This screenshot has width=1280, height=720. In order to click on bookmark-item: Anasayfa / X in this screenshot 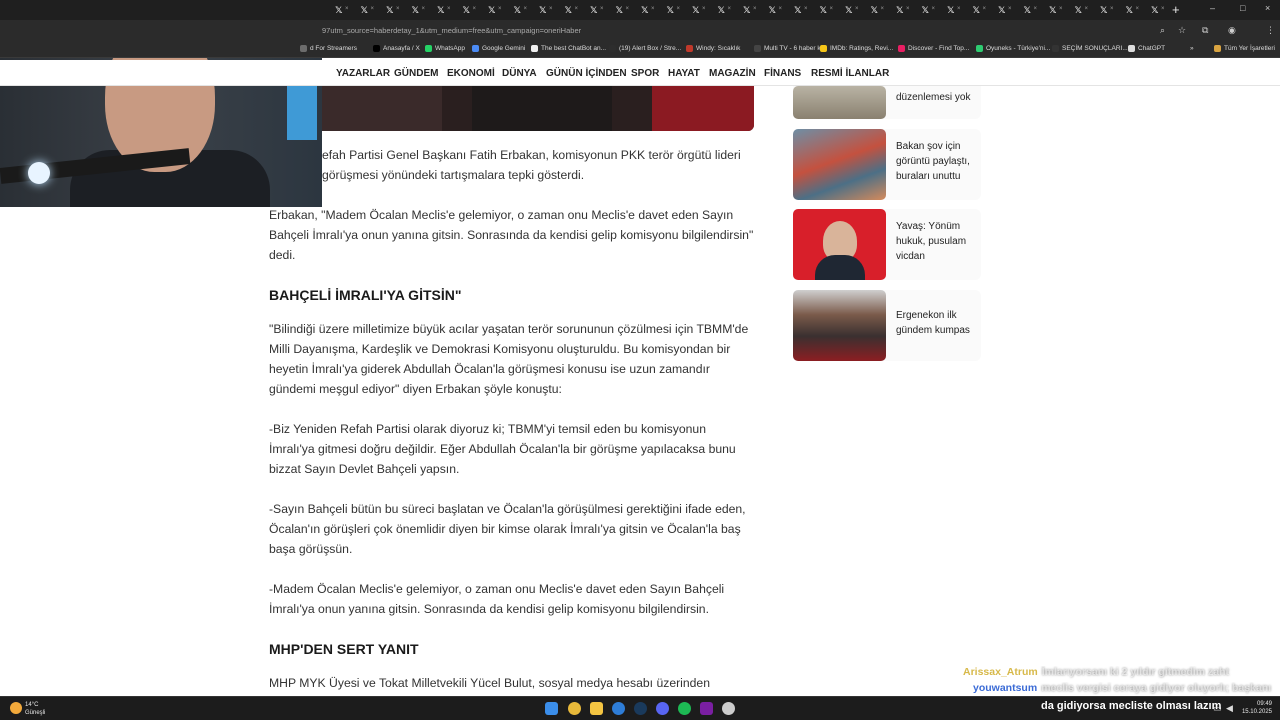, I will do `click(396, 48)`.